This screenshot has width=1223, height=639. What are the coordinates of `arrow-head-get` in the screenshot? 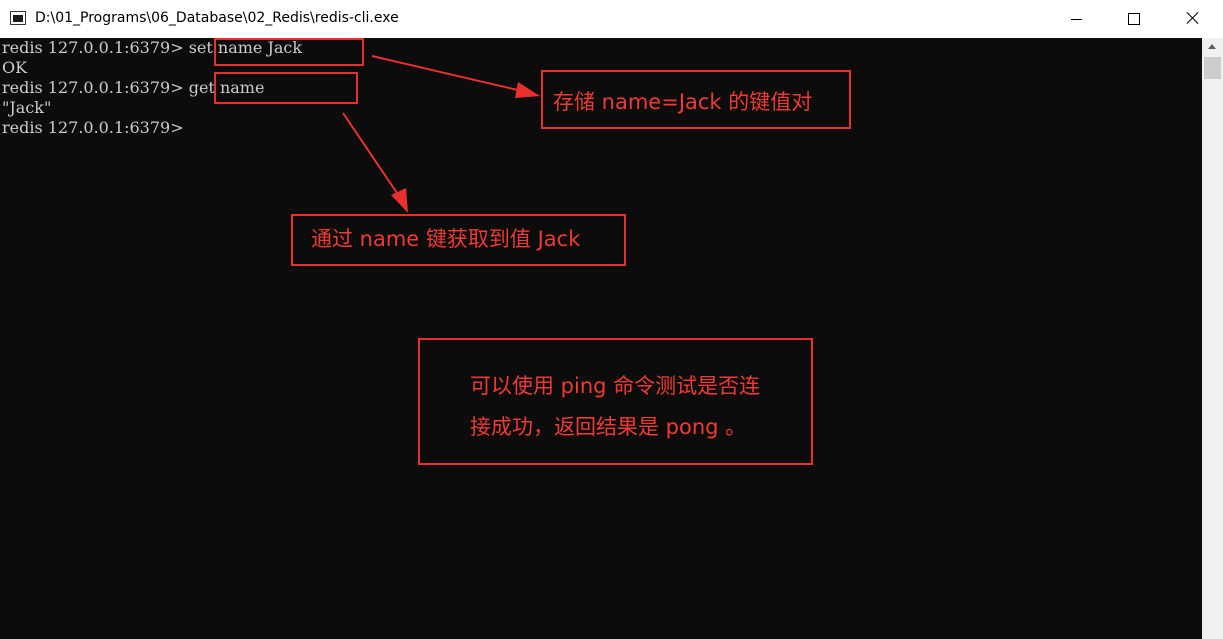 It's located at (399, 200).